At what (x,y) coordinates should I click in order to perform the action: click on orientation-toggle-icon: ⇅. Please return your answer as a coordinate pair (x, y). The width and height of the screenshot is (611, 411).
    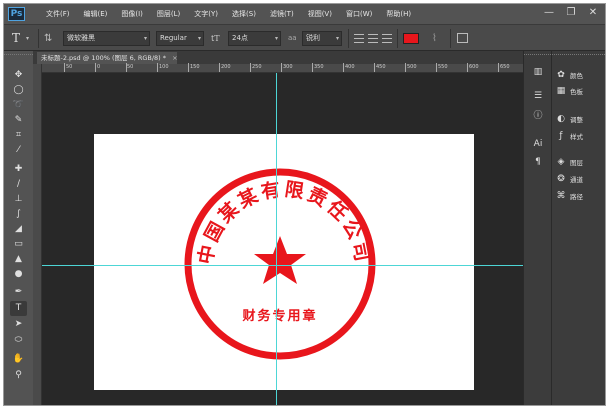
    Looking at the image, I should click on (51, 38).